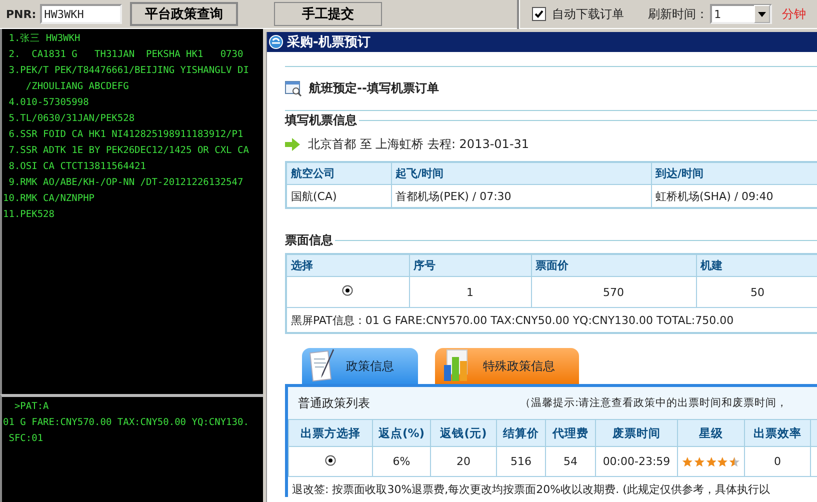  What do you see at coordinates (521, 173) in the screenshot?
I see `column-header: 起飞/时间` at bounding box center [521, 173].